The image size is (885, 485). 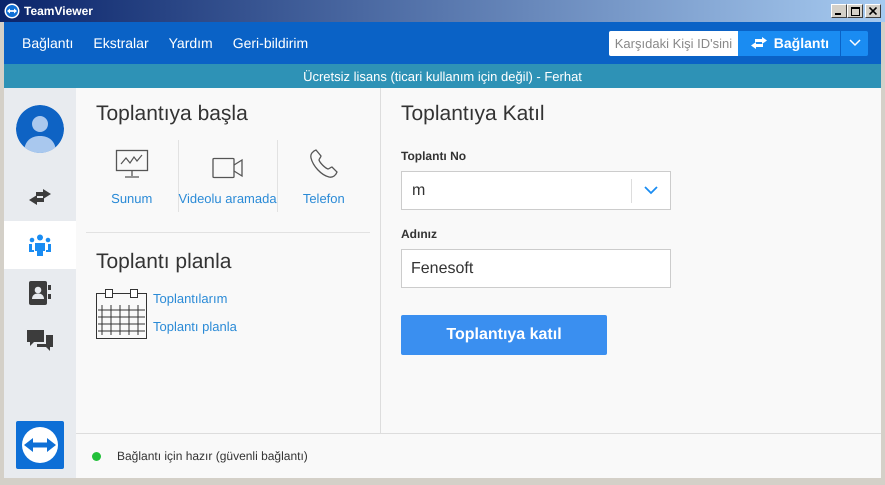 I want to click on menu-item: Ekstralar, so click(x=121, y=43).